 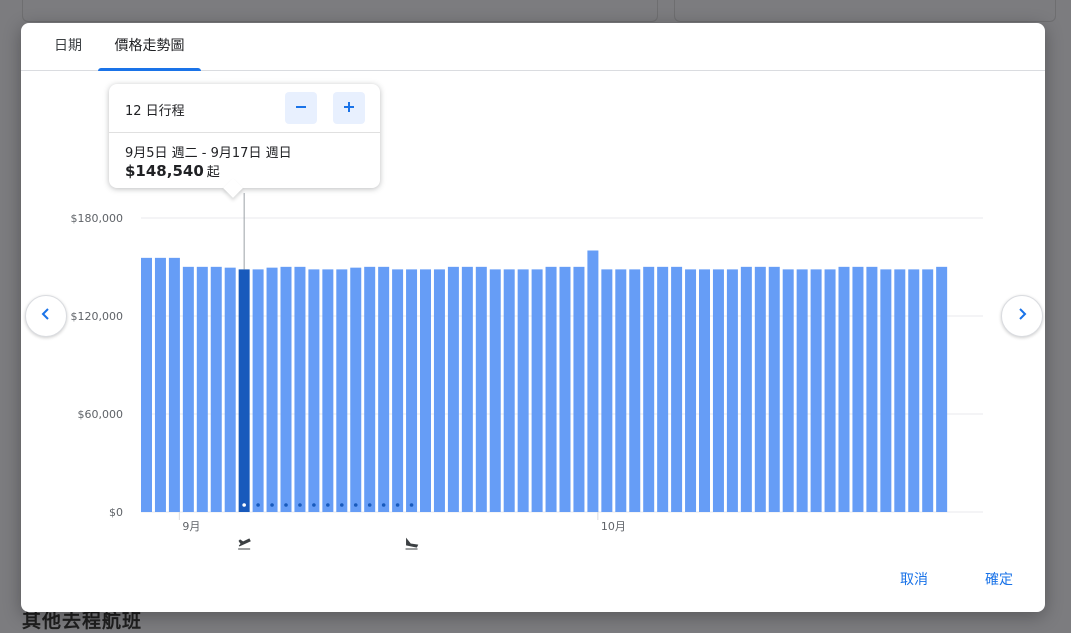 I want to click on increase-trip-length-button, so click(x=349, y=108).